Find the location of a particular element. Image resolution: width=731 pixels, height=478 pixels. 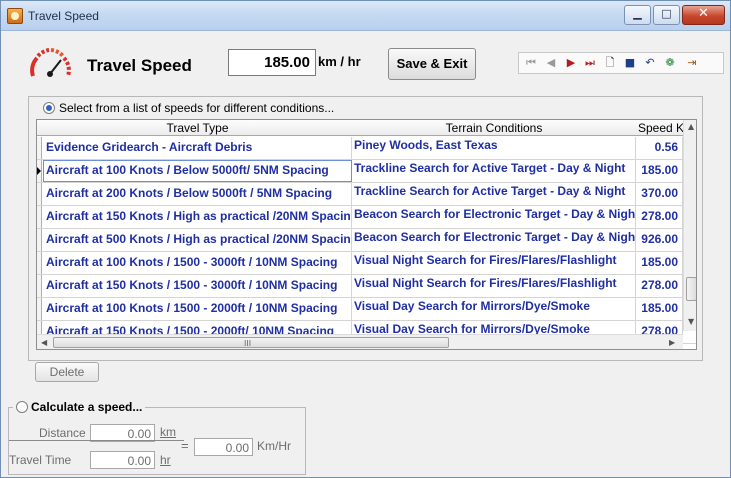

last-record-icon: ⏭ is located at coordinates (590, 63).